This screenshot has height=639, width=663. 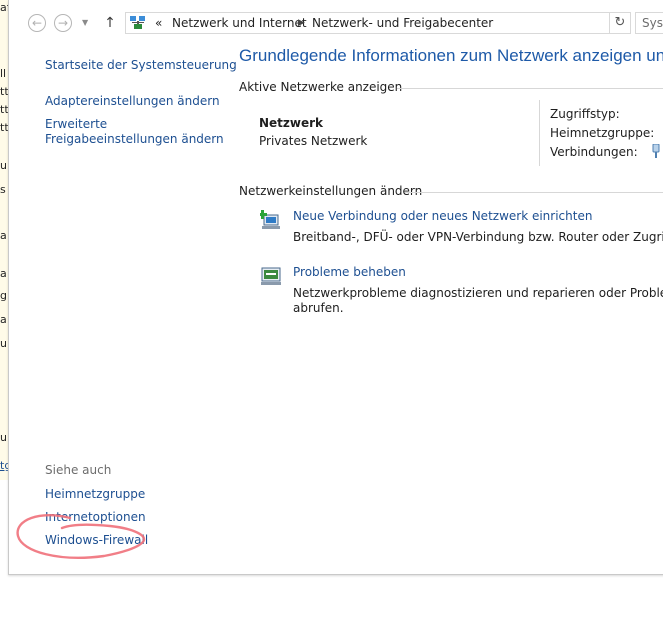 I want to click on forward-button: →, so click(x=63, y=23).